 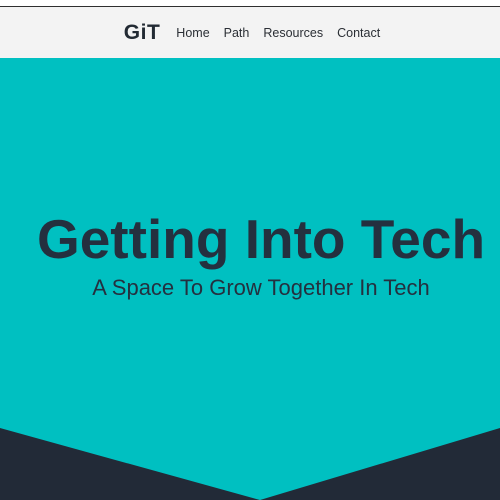 What do you see at coordinates (293, 33) in the screenshot?
I see `nav-link-resources: Resources` at bounding box center [293, 33].